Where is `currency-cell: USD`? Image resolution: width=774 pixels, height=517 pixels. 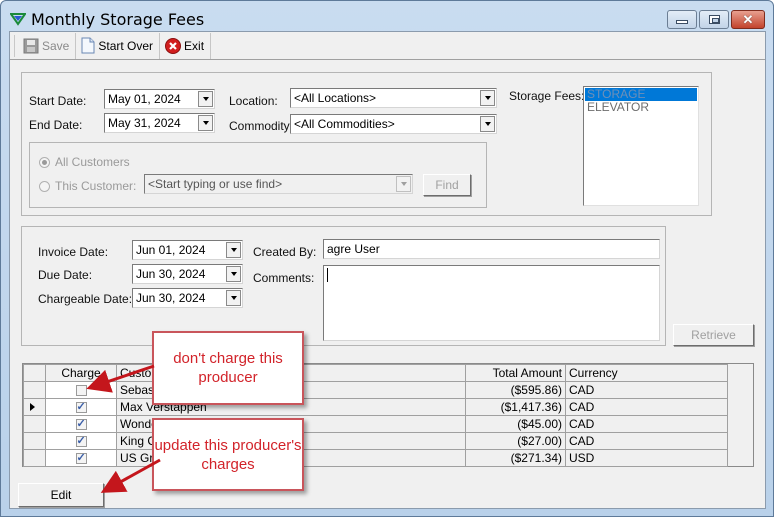
currency-cell: USD is located at coordinates (646, 458).